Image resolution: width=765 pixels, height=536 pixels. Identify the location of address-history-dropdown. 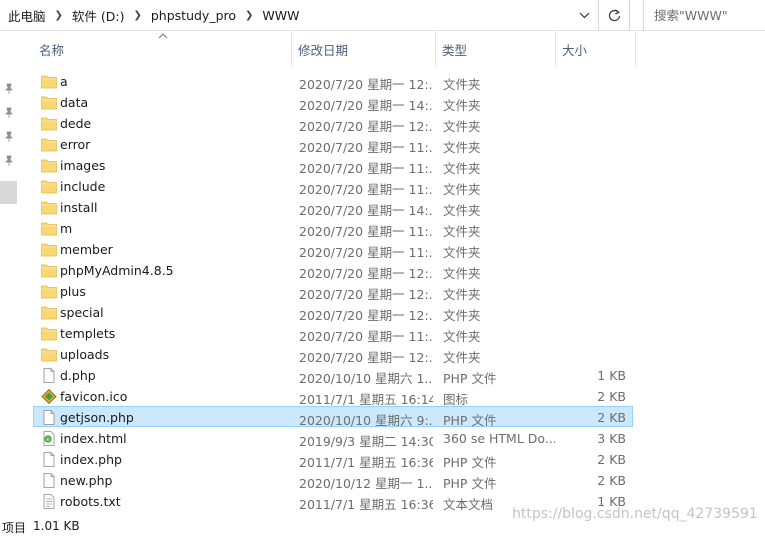
(584, 15).